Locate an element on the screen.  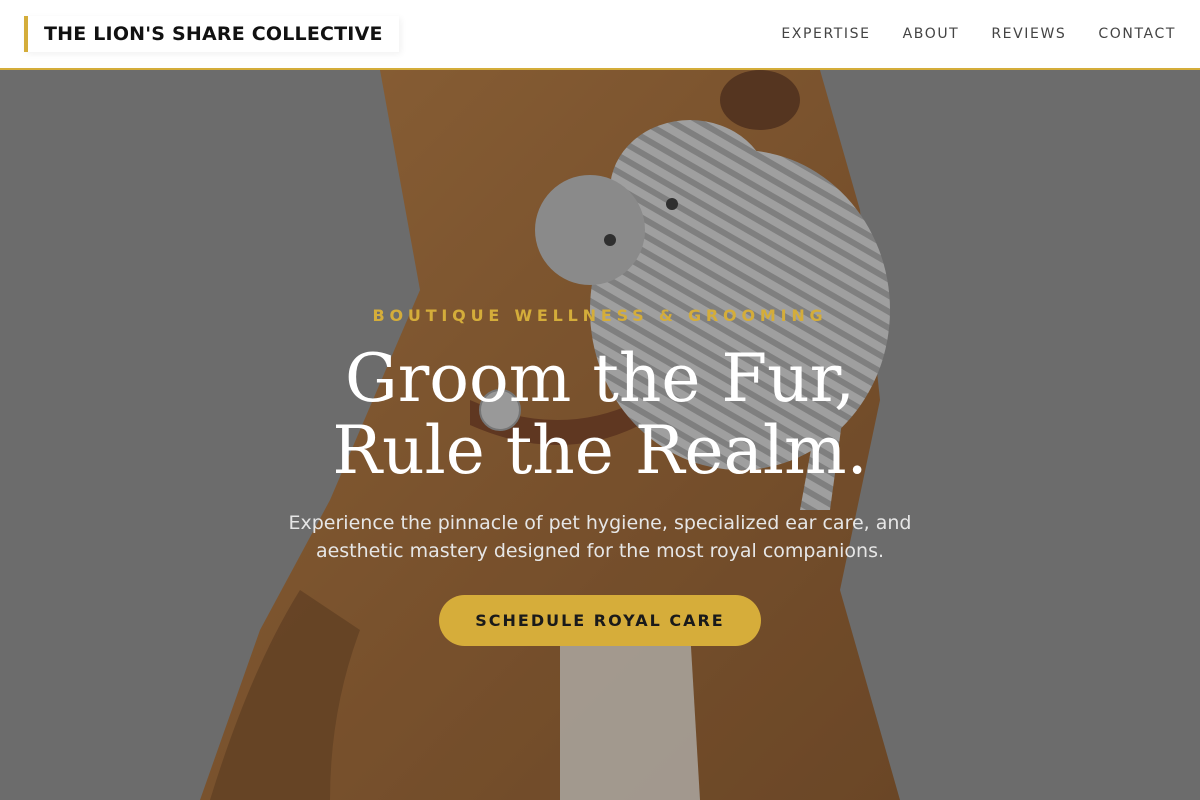
hero-headline: Groom the Fur, Rule the Realm. is located at coordinates (599, 415).